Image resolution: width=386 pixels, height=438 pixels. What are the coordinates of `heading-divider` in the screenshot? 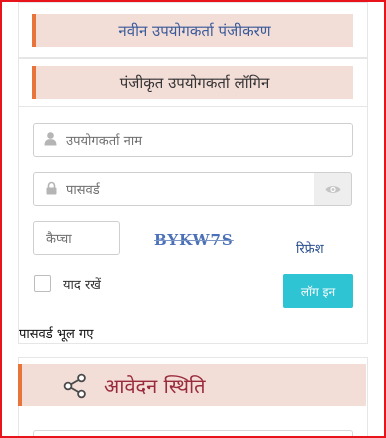 It's located at (193, 106).